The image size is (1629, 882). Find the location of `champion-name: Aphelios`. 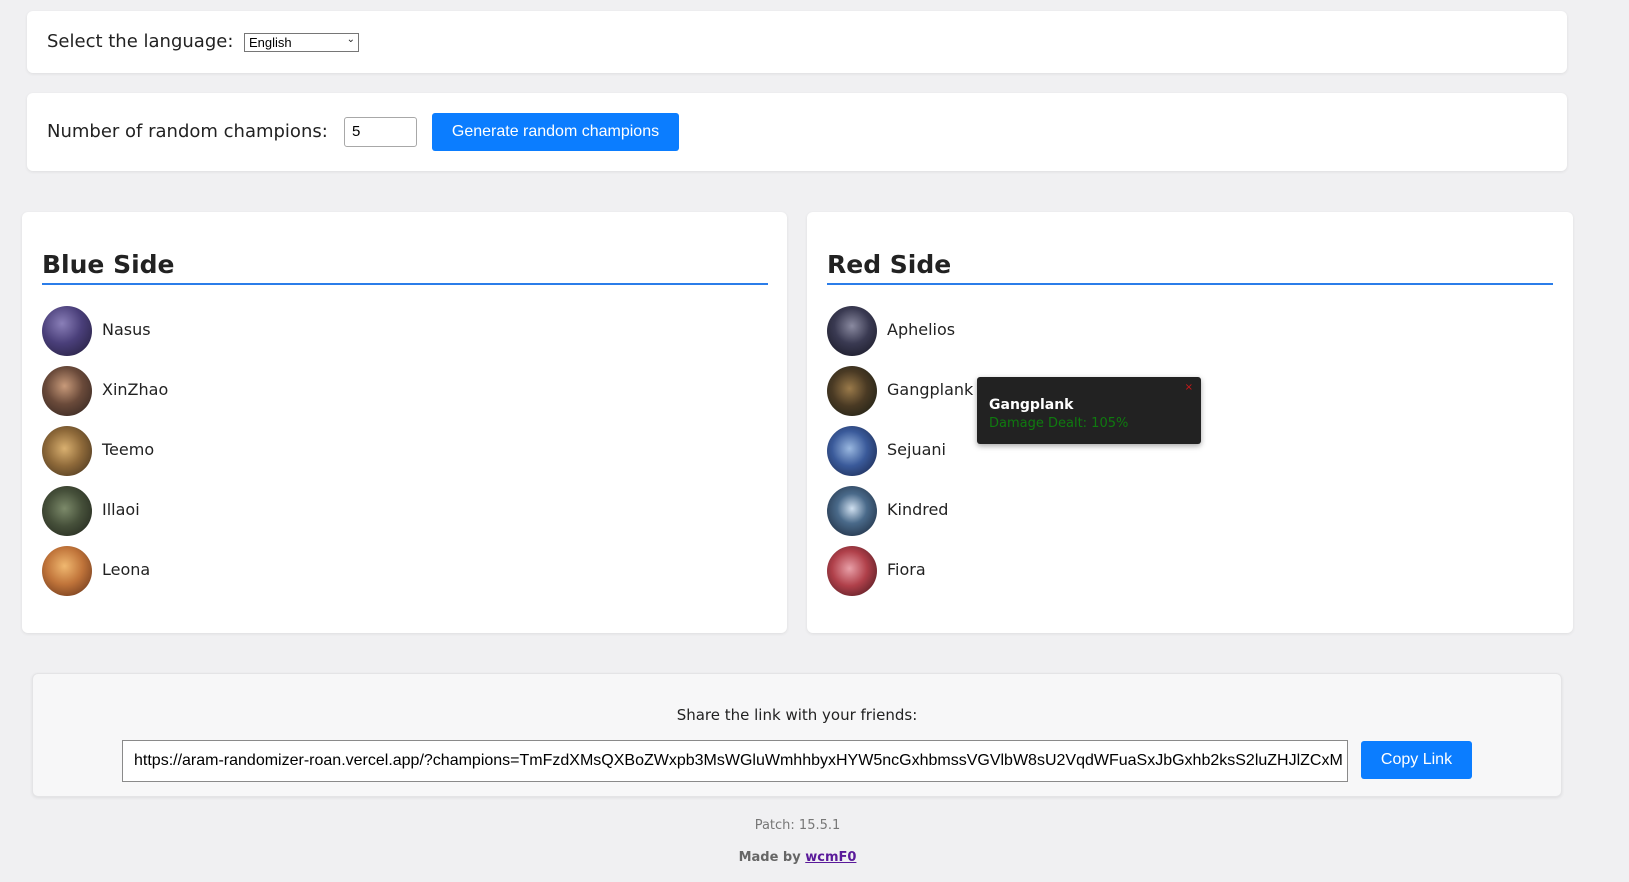

champion-name: Aphelios is located at coordinates (921, 329).